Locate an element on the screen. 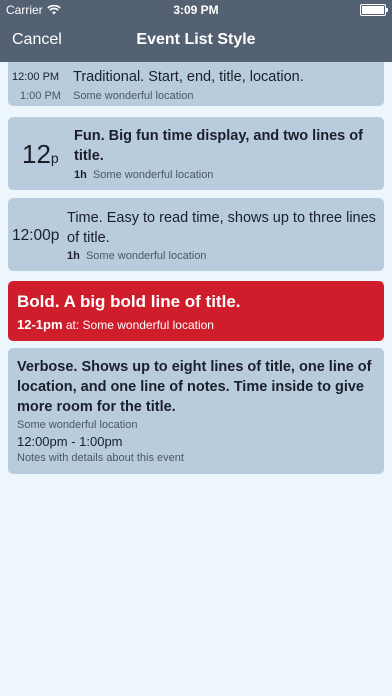  page-title: Event List Style is located at coordinates (196, 39).